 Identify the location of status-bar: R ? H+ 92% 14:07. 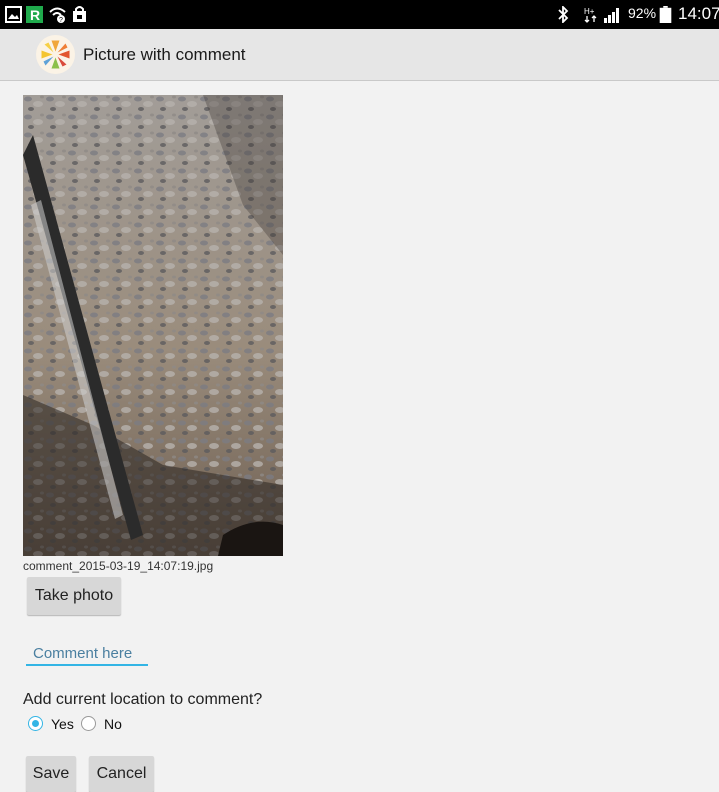
(359, 14).